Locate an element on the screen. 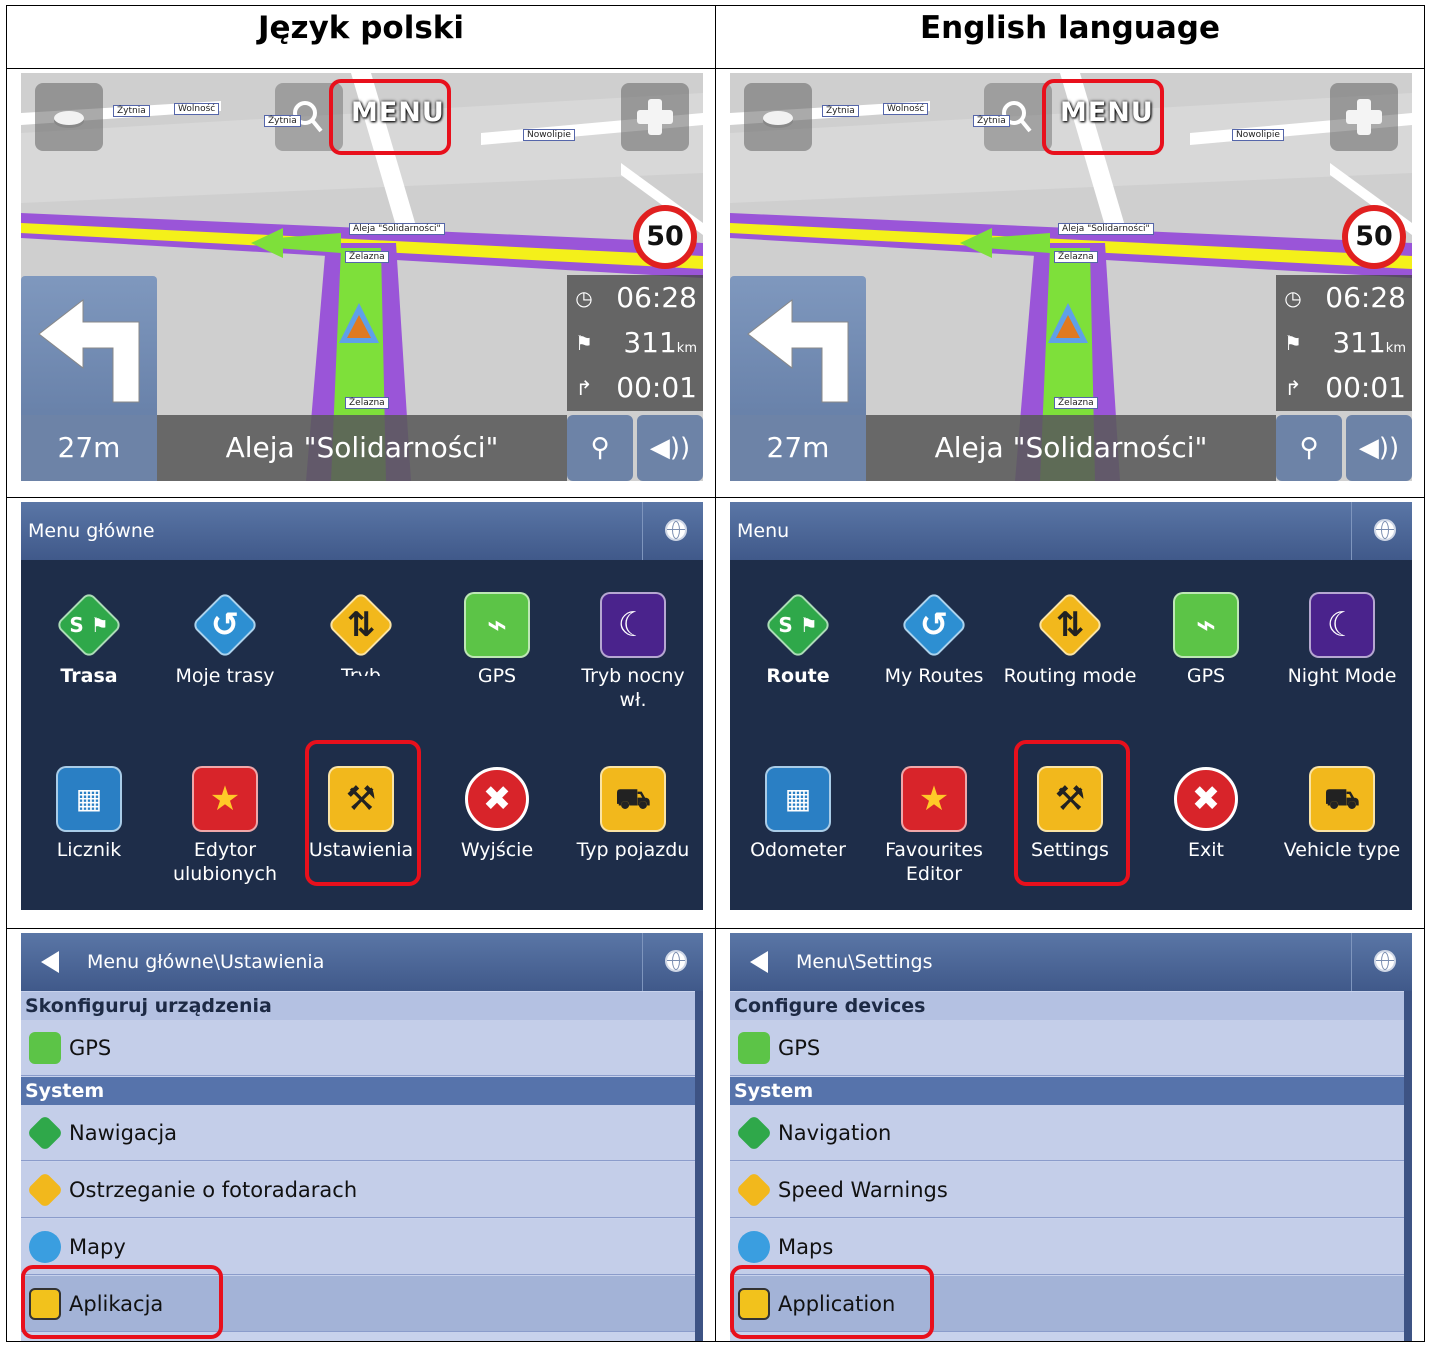  menu-item-exit: ✖ Exit is located at coordinates (1206, 813).